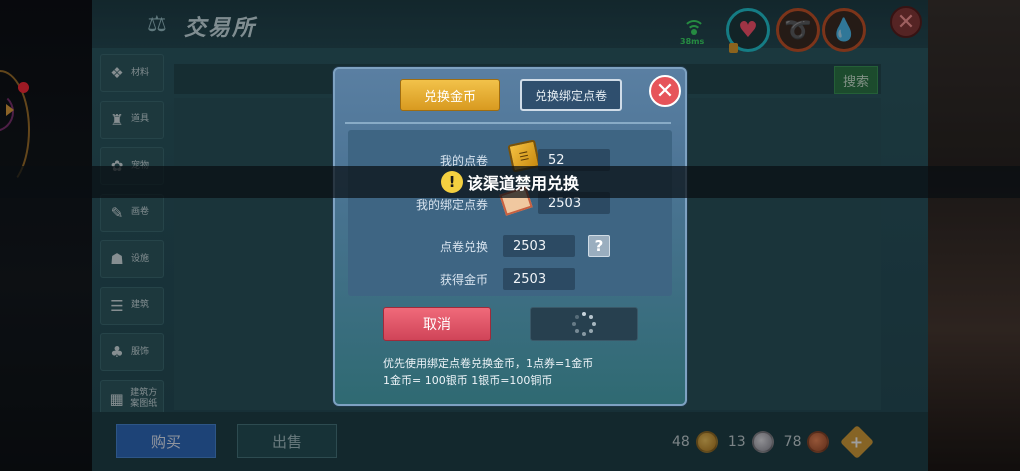 The width and height of the screenshot is (1020, 471). What do you see at coordinates (488, 363) in the screenshot?
I see `note-line: 优先使用绑定点卷兑换金币，1点券=1金币` at bounding box center [488, 363].